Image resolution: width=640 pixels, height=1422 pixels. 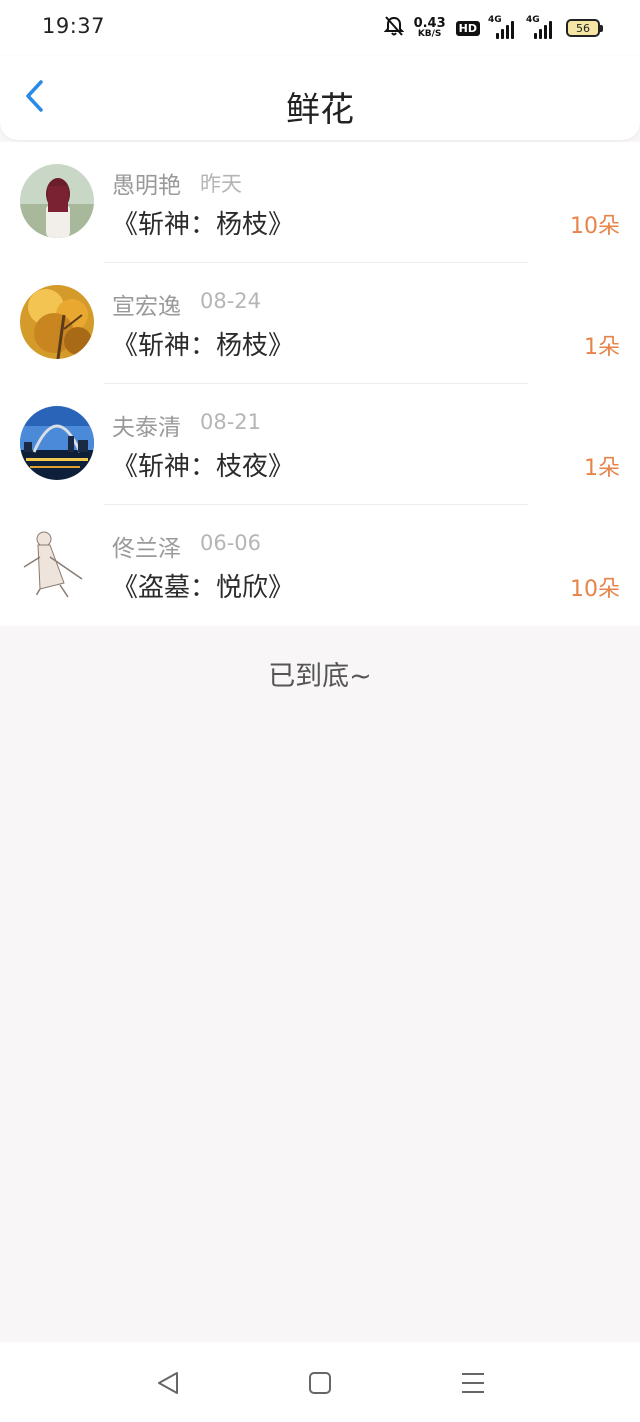 I want to click on list-item: 宣宏逸 08-24 《斩神：杨枝》 1朵, so click(x=320, y=323).